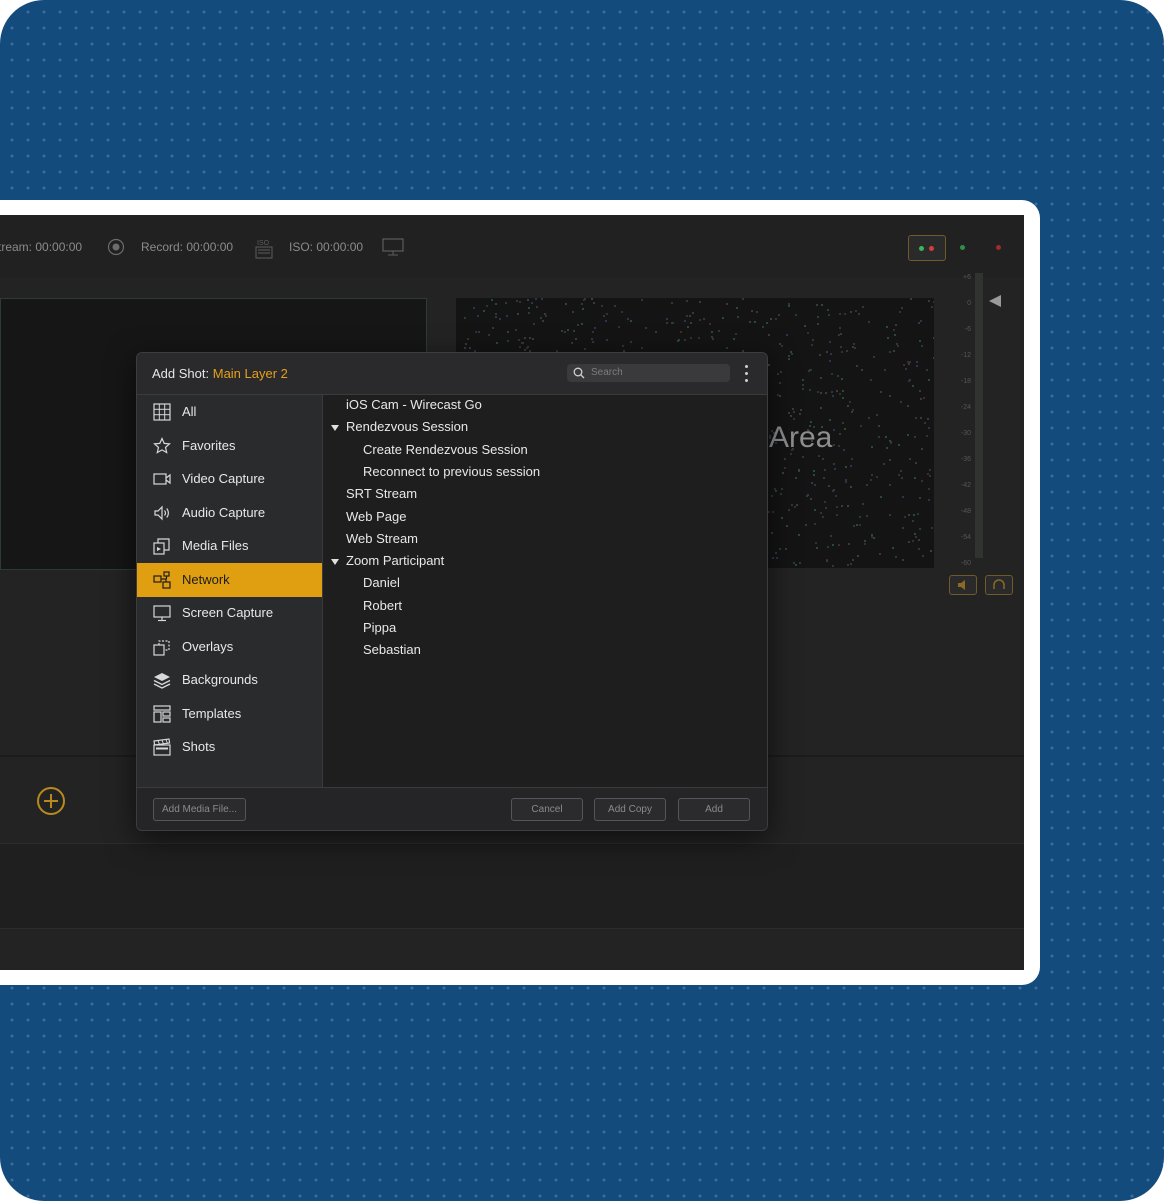 The width and height of the screenshot is (1164, 1201). What do you see at coordinates (181, 373) in the screenshot?
I see `dialog-title-prefix: Add Shot:` at bounding box center [181, 373].